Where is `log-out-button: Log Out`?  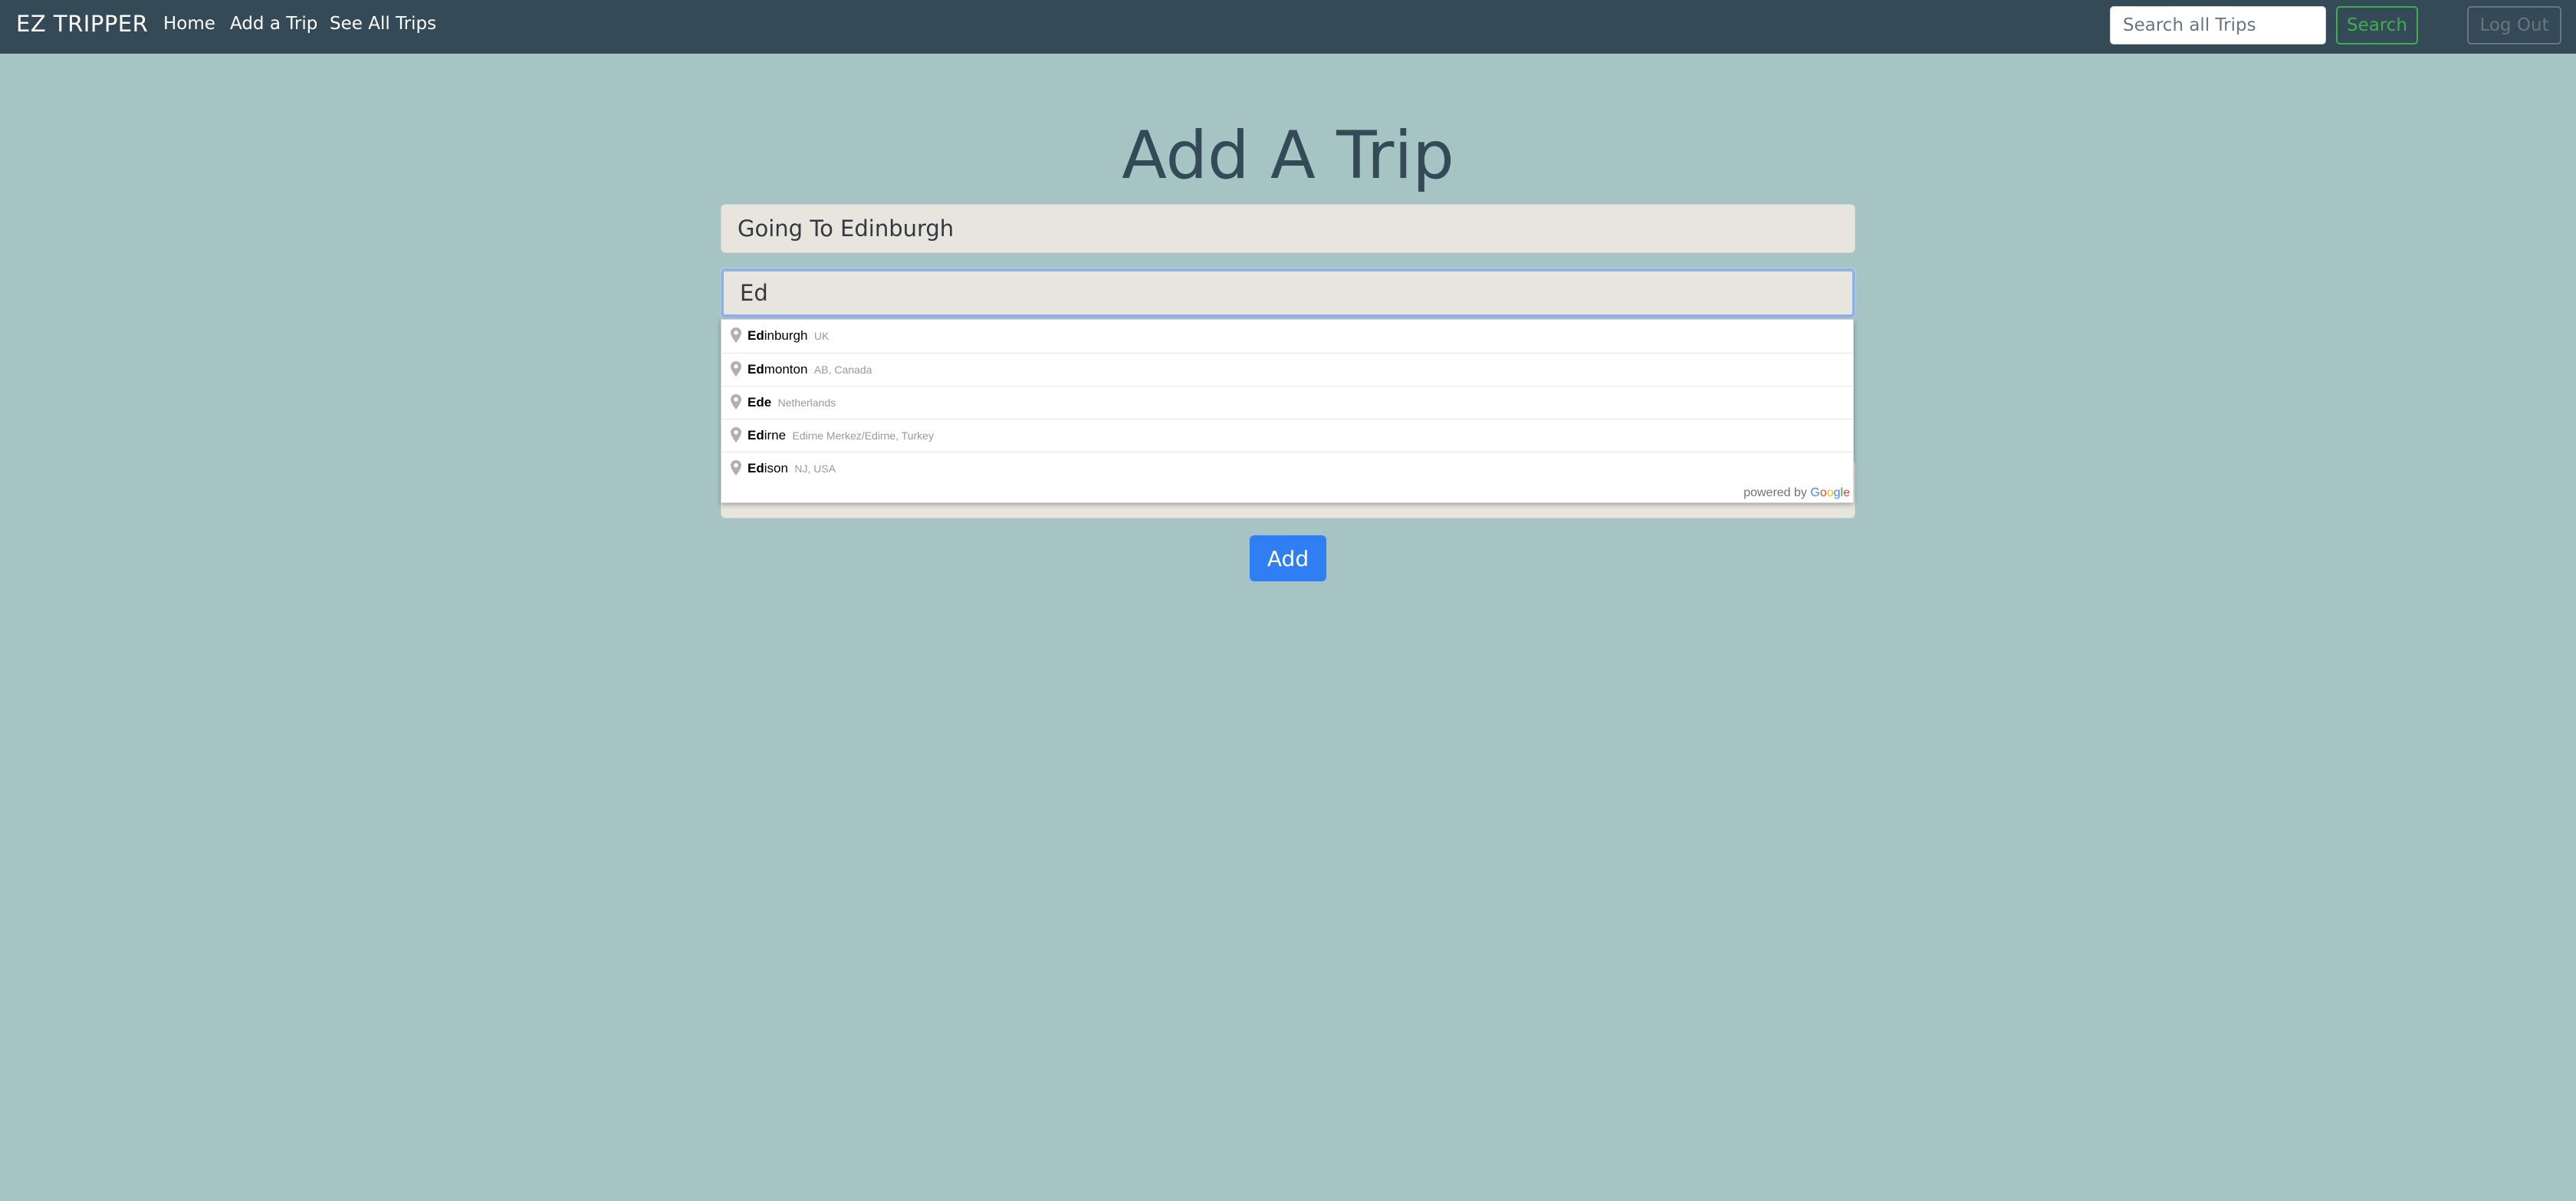
log-out-button: Log Out is located at coordinates (2514, 25).